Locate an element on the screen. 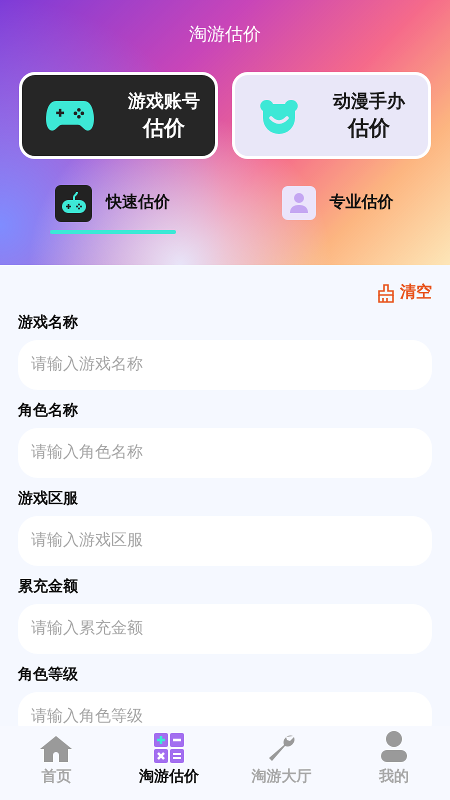  home-icon is located at coordinates (56, 749).